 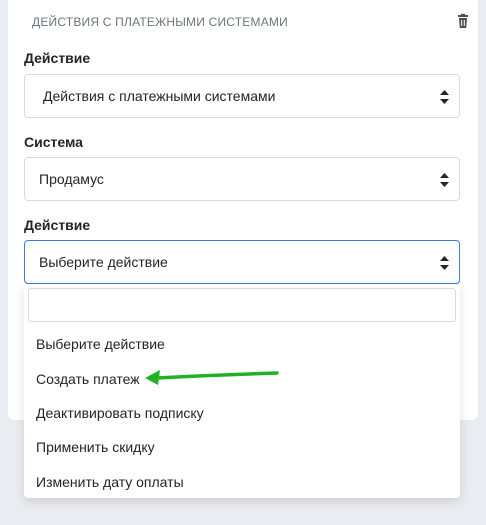 I want to click on system-value: Продамус, so click(x=71, y=179).